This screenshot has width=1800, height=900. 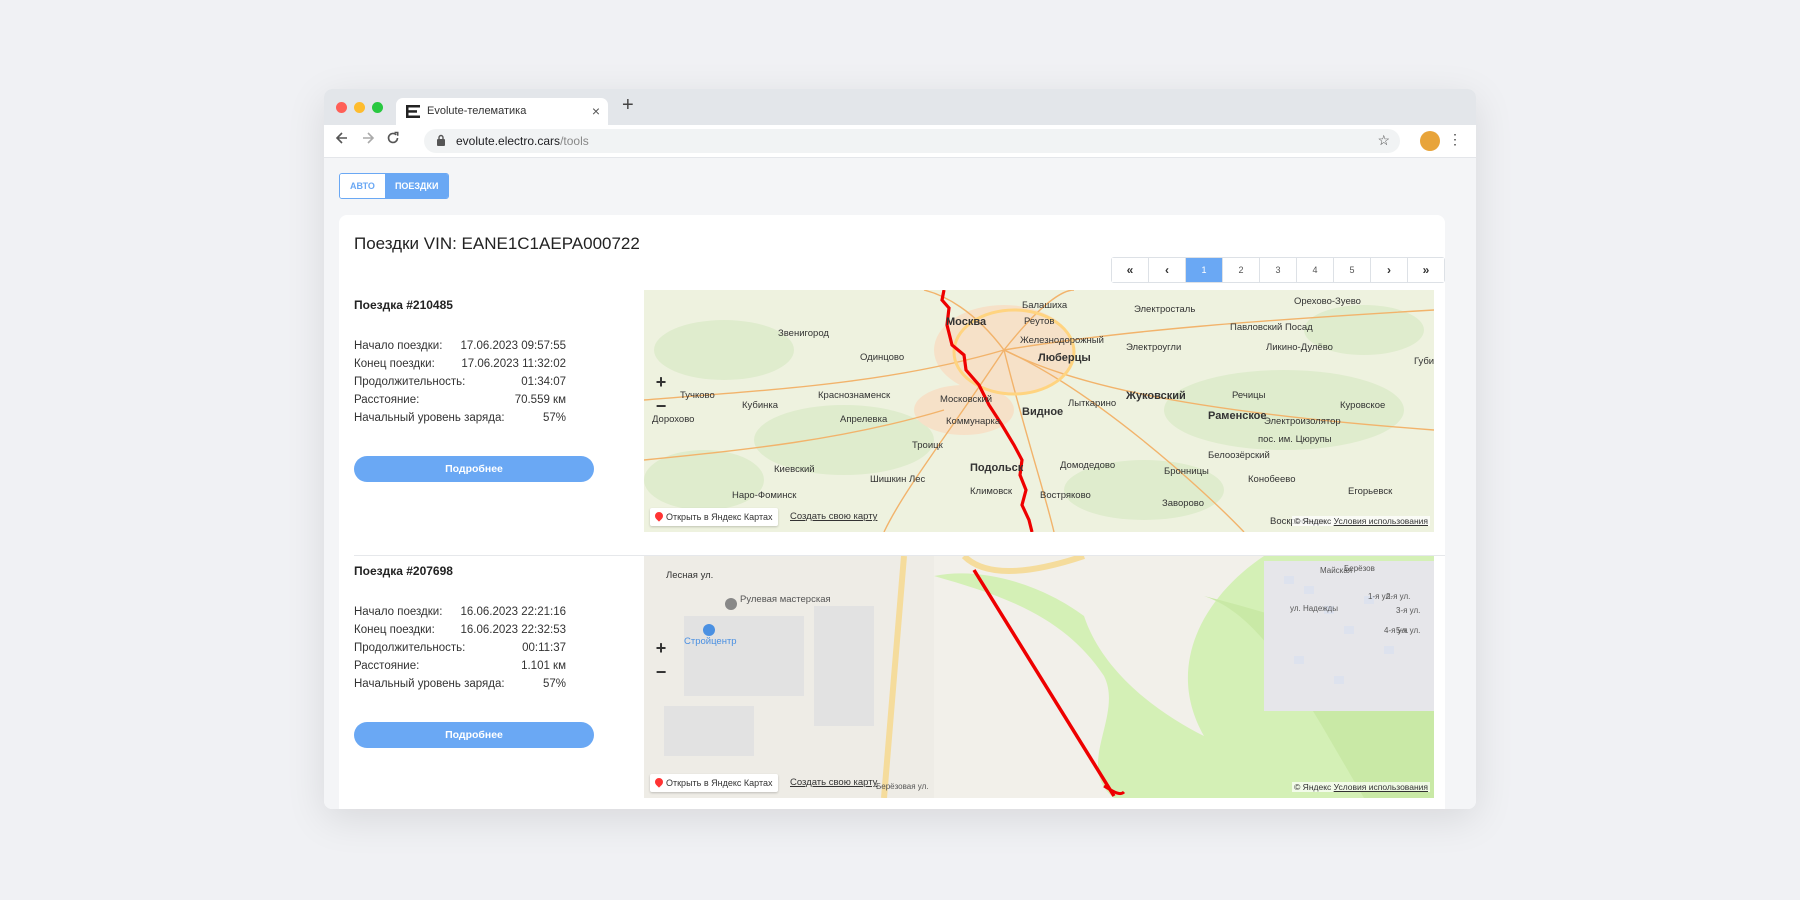 What do you see at coordinates (628, 105) in the screenshot?
I see `new-tab-icon: +` at bounding box center [628, 105].